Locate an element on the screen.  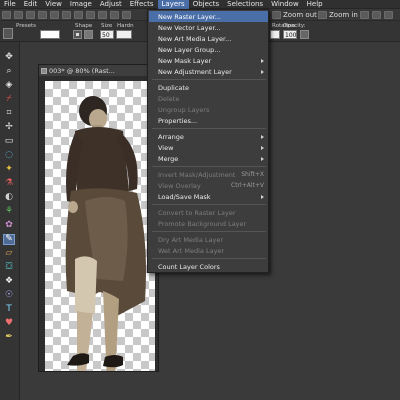
ungroup-layers-item: Ungroup Layers is located at coordinates (208, 109).